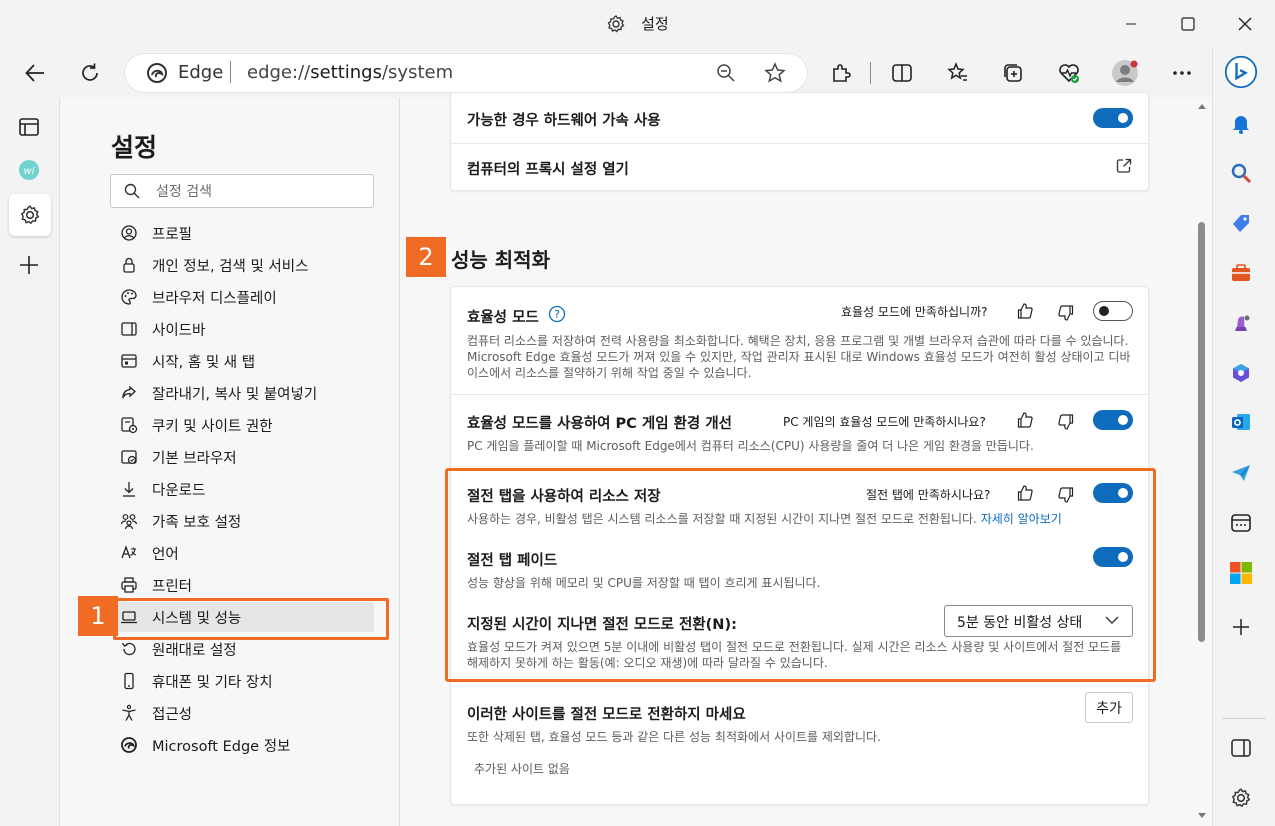 This screenshot has height=826, width=1275. What do you see at coordinates (251, 619) in the screenshot?
I see `annotation-highlight-nav` at bounding box center [251, 619].